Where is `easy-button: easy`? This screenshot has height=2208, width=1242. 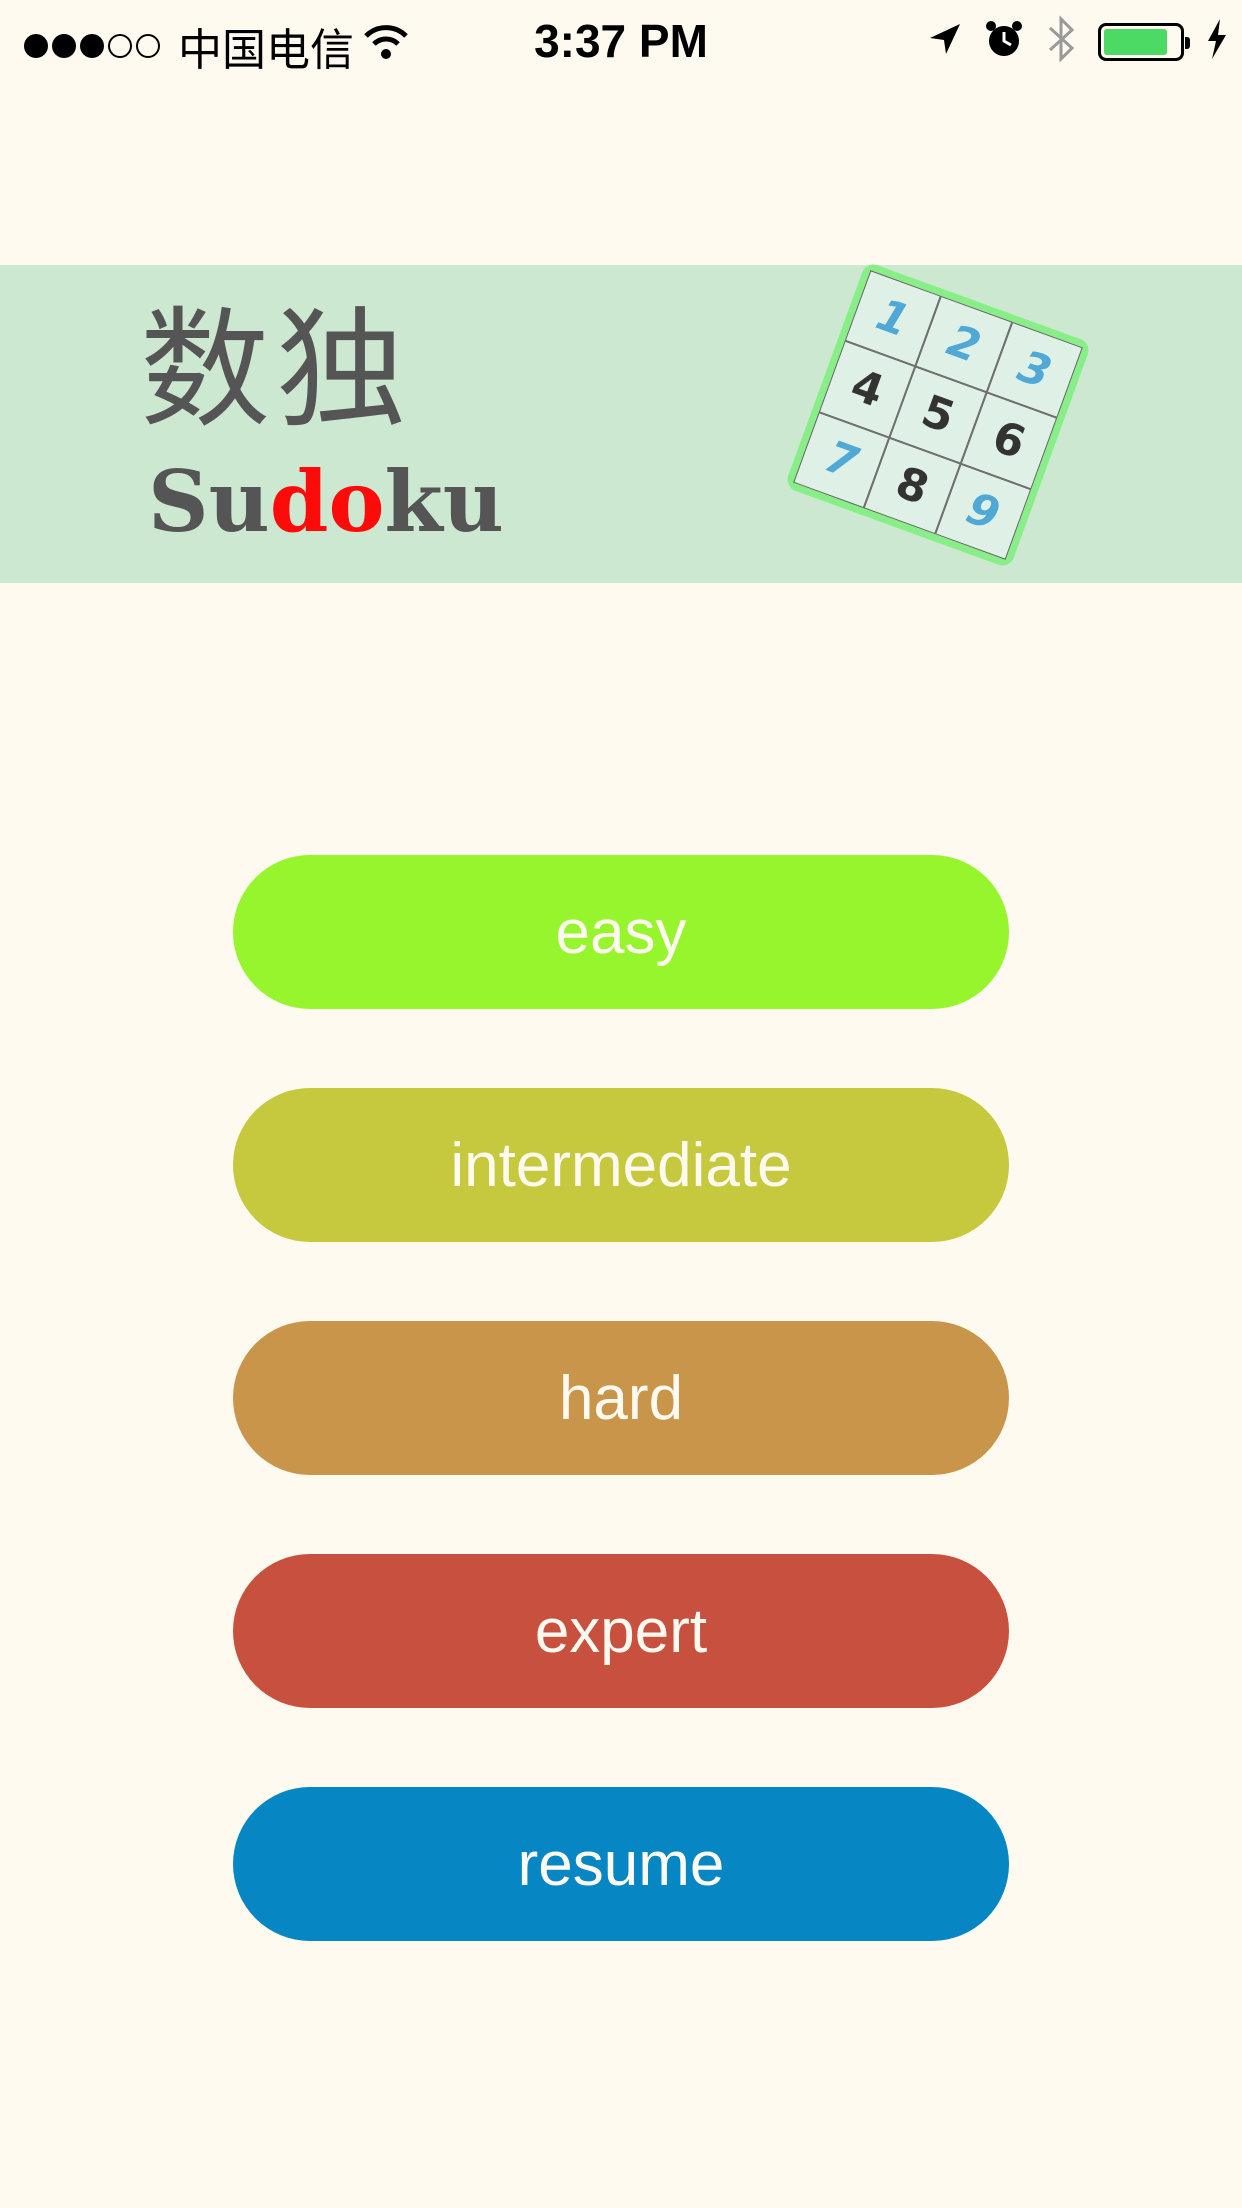
easy-button: easy is located at coordinates (621, 932).